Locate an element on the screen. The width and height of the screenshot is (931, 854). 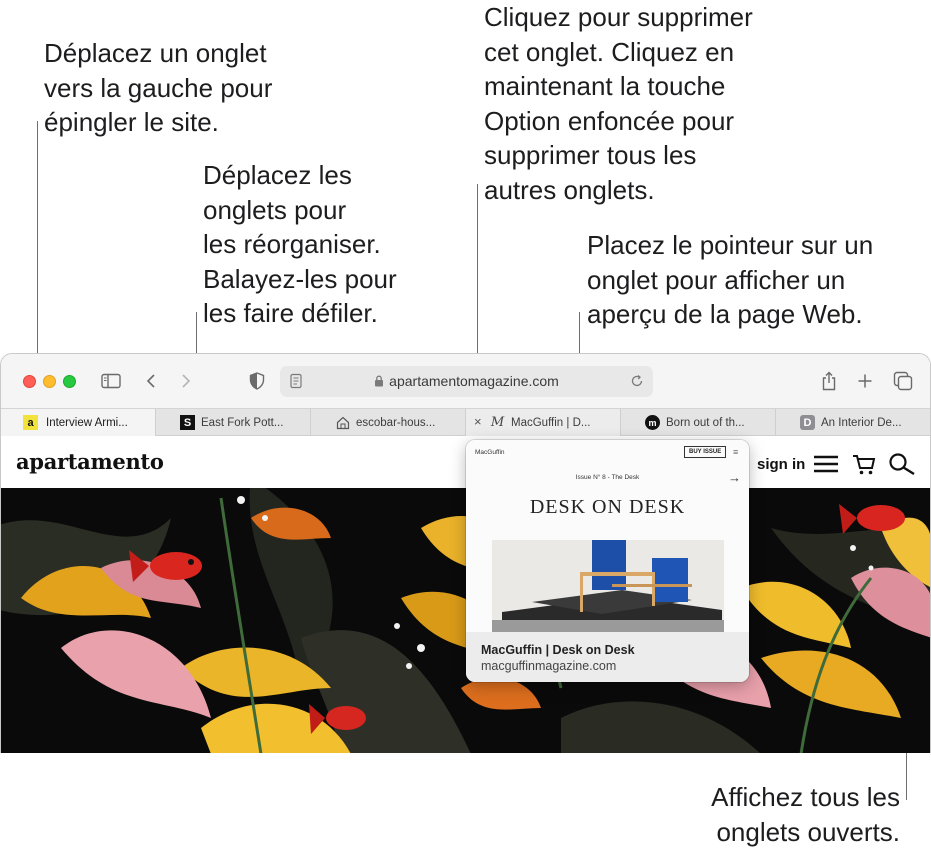
tab-favicon-icon: S is located at coordinates (187, 422).